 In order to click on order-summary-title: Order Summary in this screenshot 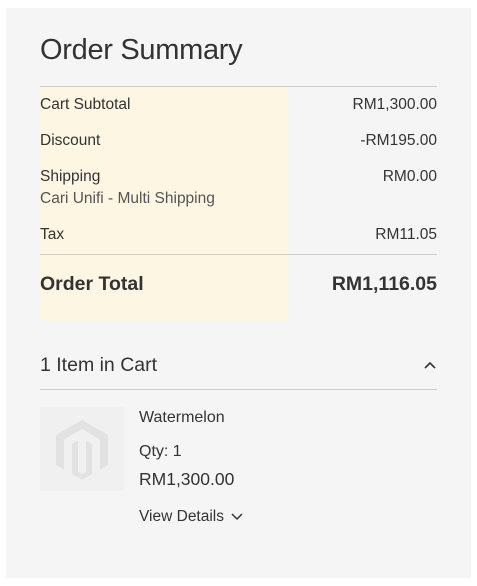, I will do `click(141, 50)`.